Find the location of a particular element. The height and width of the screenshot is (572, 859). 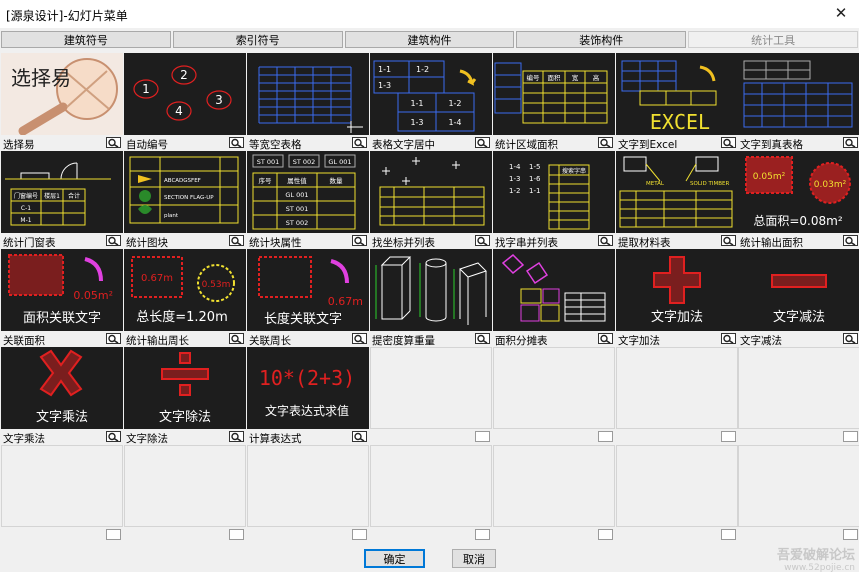

slide-thumbnail: METAL SOLID TIMBER is located at coordinates (677, 192).